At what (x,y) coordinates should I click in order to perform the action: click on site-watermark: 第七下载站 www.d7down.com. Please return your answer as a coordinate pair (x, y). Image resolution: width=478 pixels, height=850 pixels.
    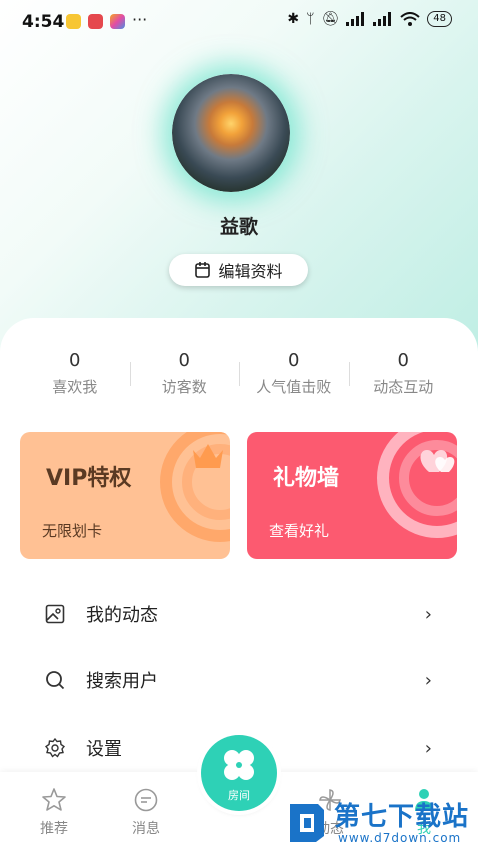
    Looking at the image, I should click on (379, 823).